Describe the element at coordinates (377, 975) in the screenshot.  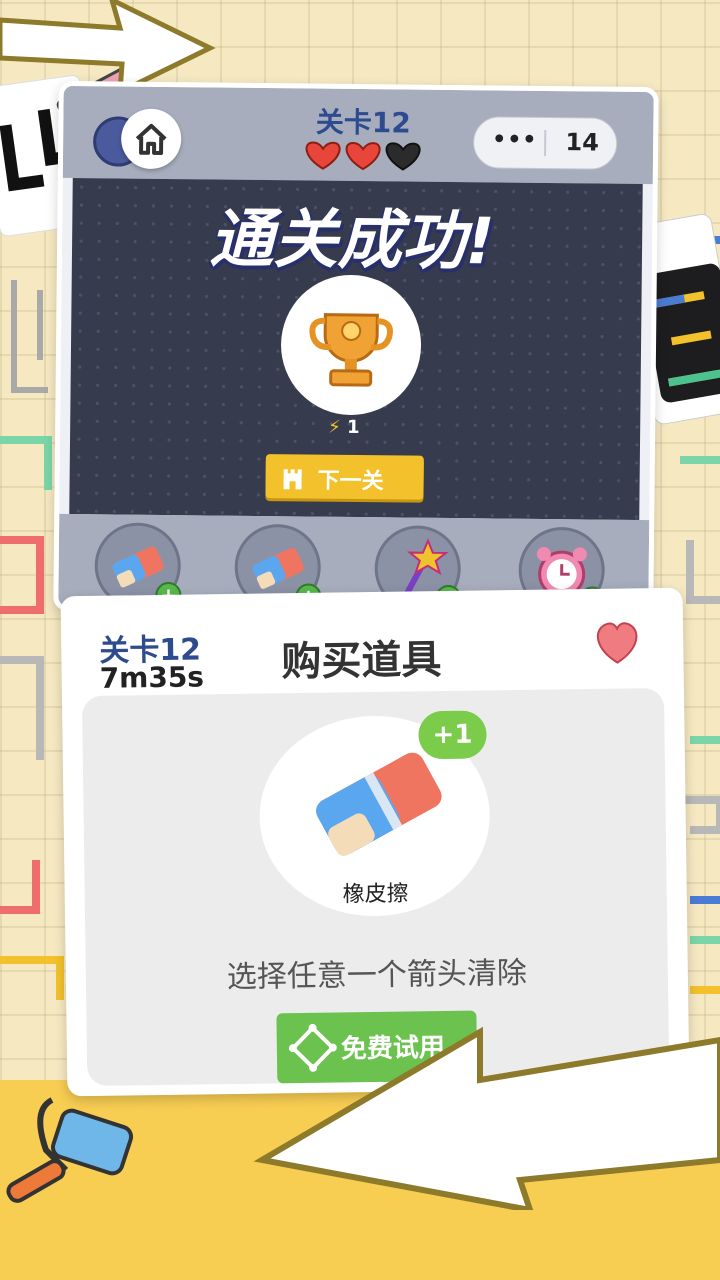
I see `item-description: 选择任意一个箭头清除` at that location.